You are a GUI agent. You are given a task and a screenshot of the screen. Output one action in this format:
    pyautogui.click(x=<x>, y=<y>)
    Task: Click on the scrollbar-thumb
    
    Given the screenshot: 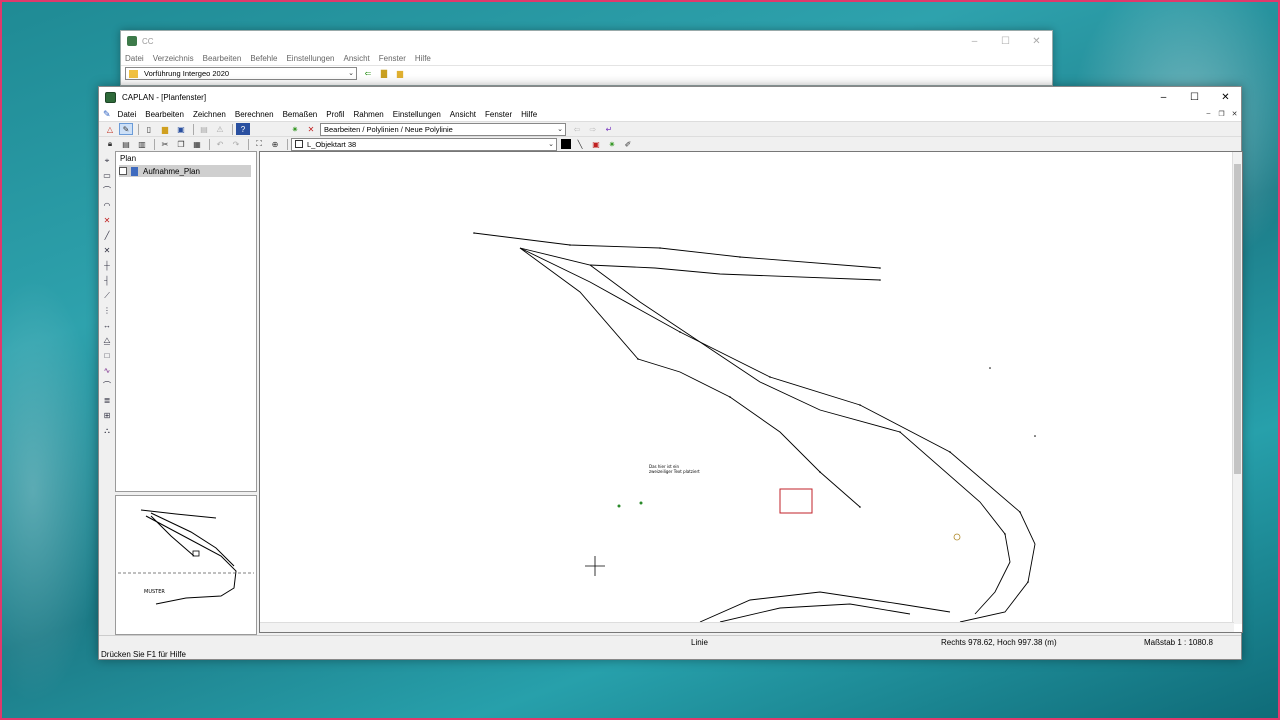 What is the action you would take?
    pyautogui.click(x=1237, y=319)
    